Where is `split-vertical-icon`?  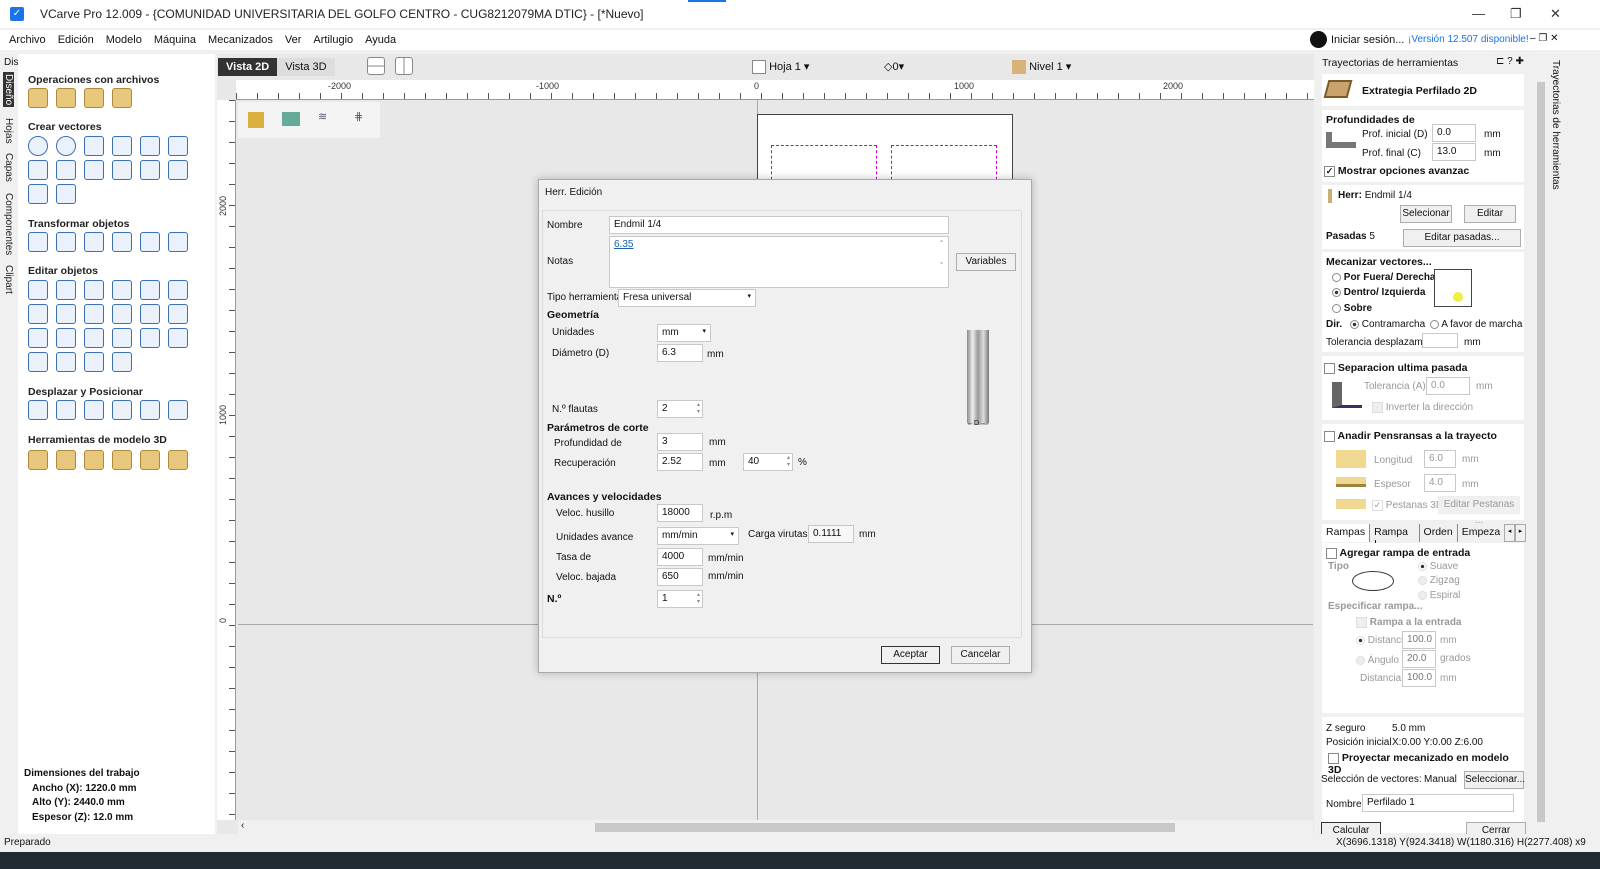 split-vertical-icon is located at coordinates (404, 66).